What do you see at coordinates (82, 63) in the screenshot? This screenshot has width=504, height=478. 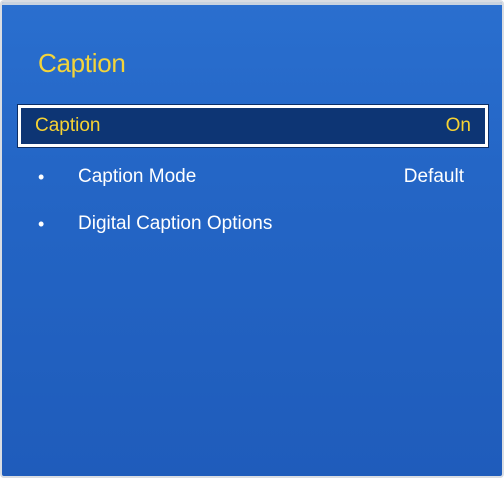 I see `panel-title: Caption` at bounding box center [82, 63].